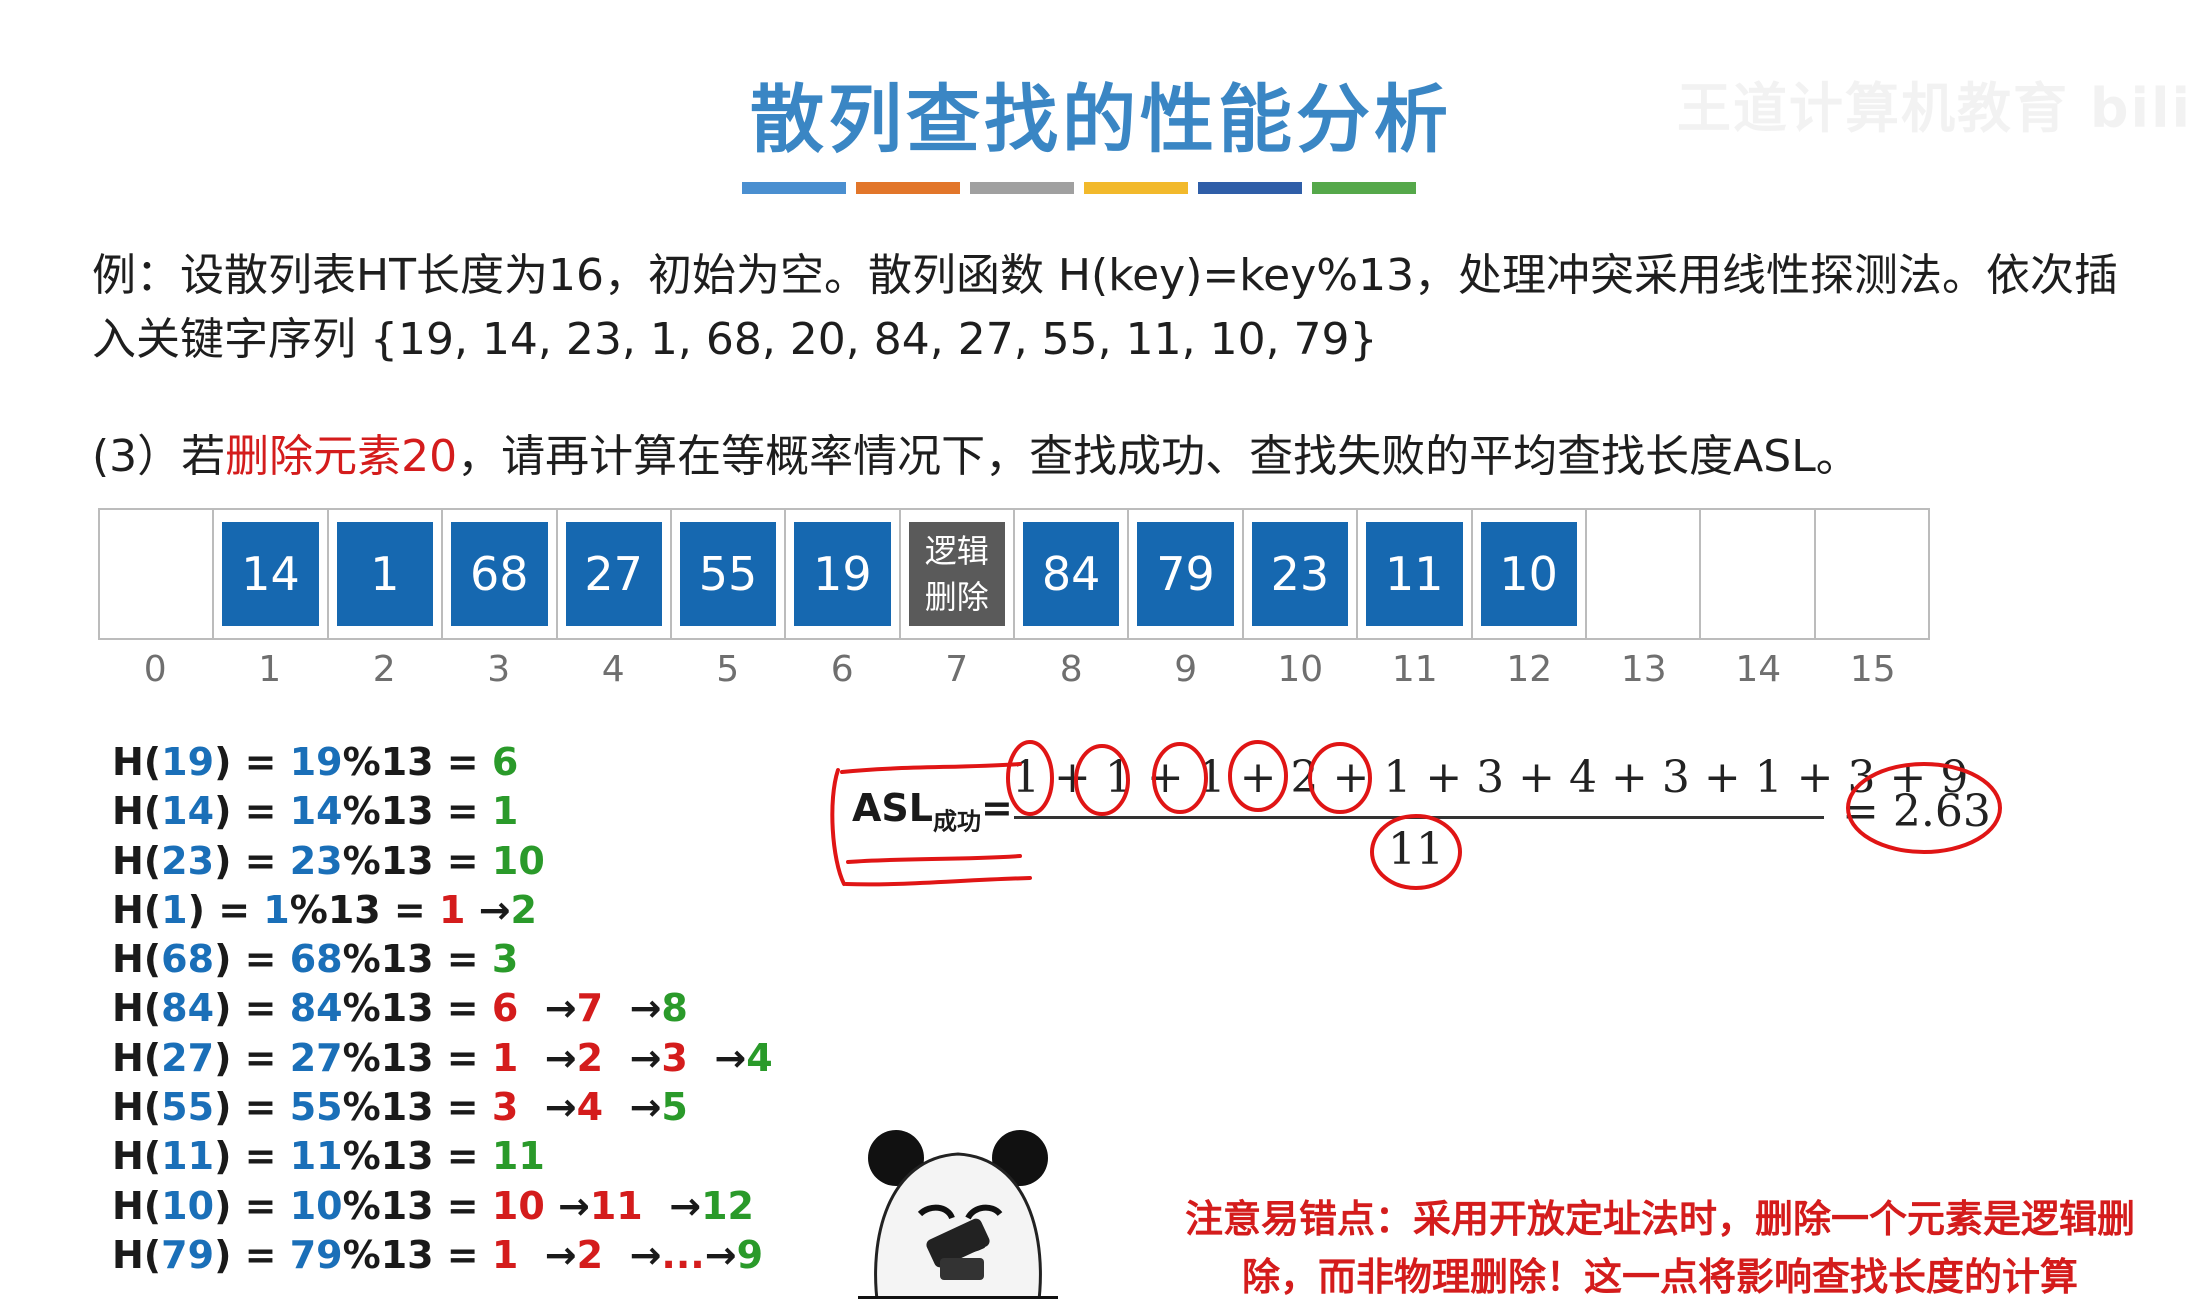 The width and height of the screenshot is (2202, 1299). Describe the element at coordinates (316, 762) in the screenshot. I see `calc-key2: 19` at that location.